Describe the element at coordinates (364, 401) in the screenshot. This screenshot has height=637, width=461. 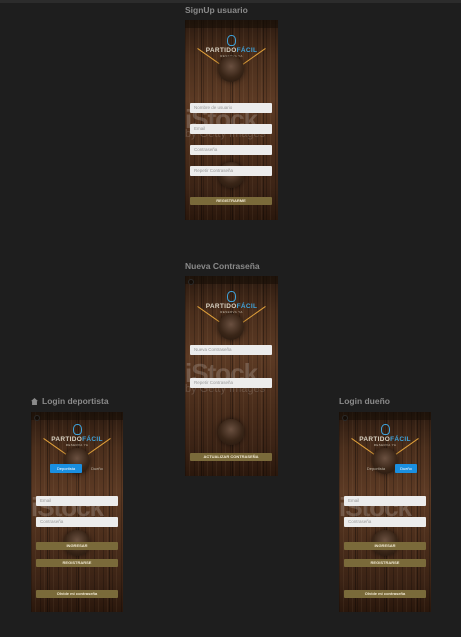
I see `frame-label-login-owner: Login dueño` at that location.